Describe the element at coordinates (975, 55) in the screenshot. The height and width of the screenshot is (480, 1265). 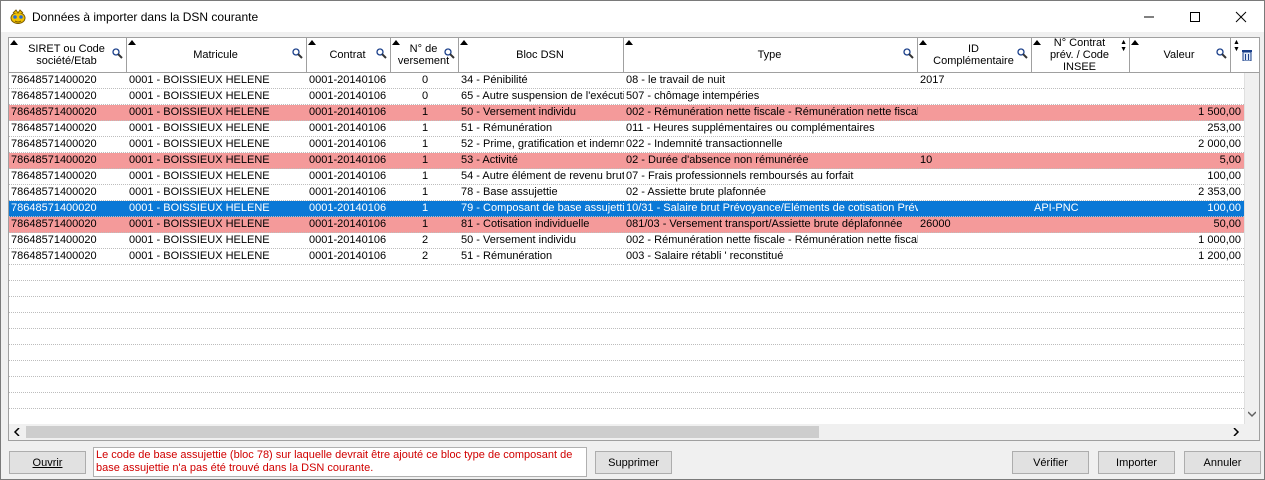
I see `column-header-id-complementaire: ID Complémentaire` at that location.